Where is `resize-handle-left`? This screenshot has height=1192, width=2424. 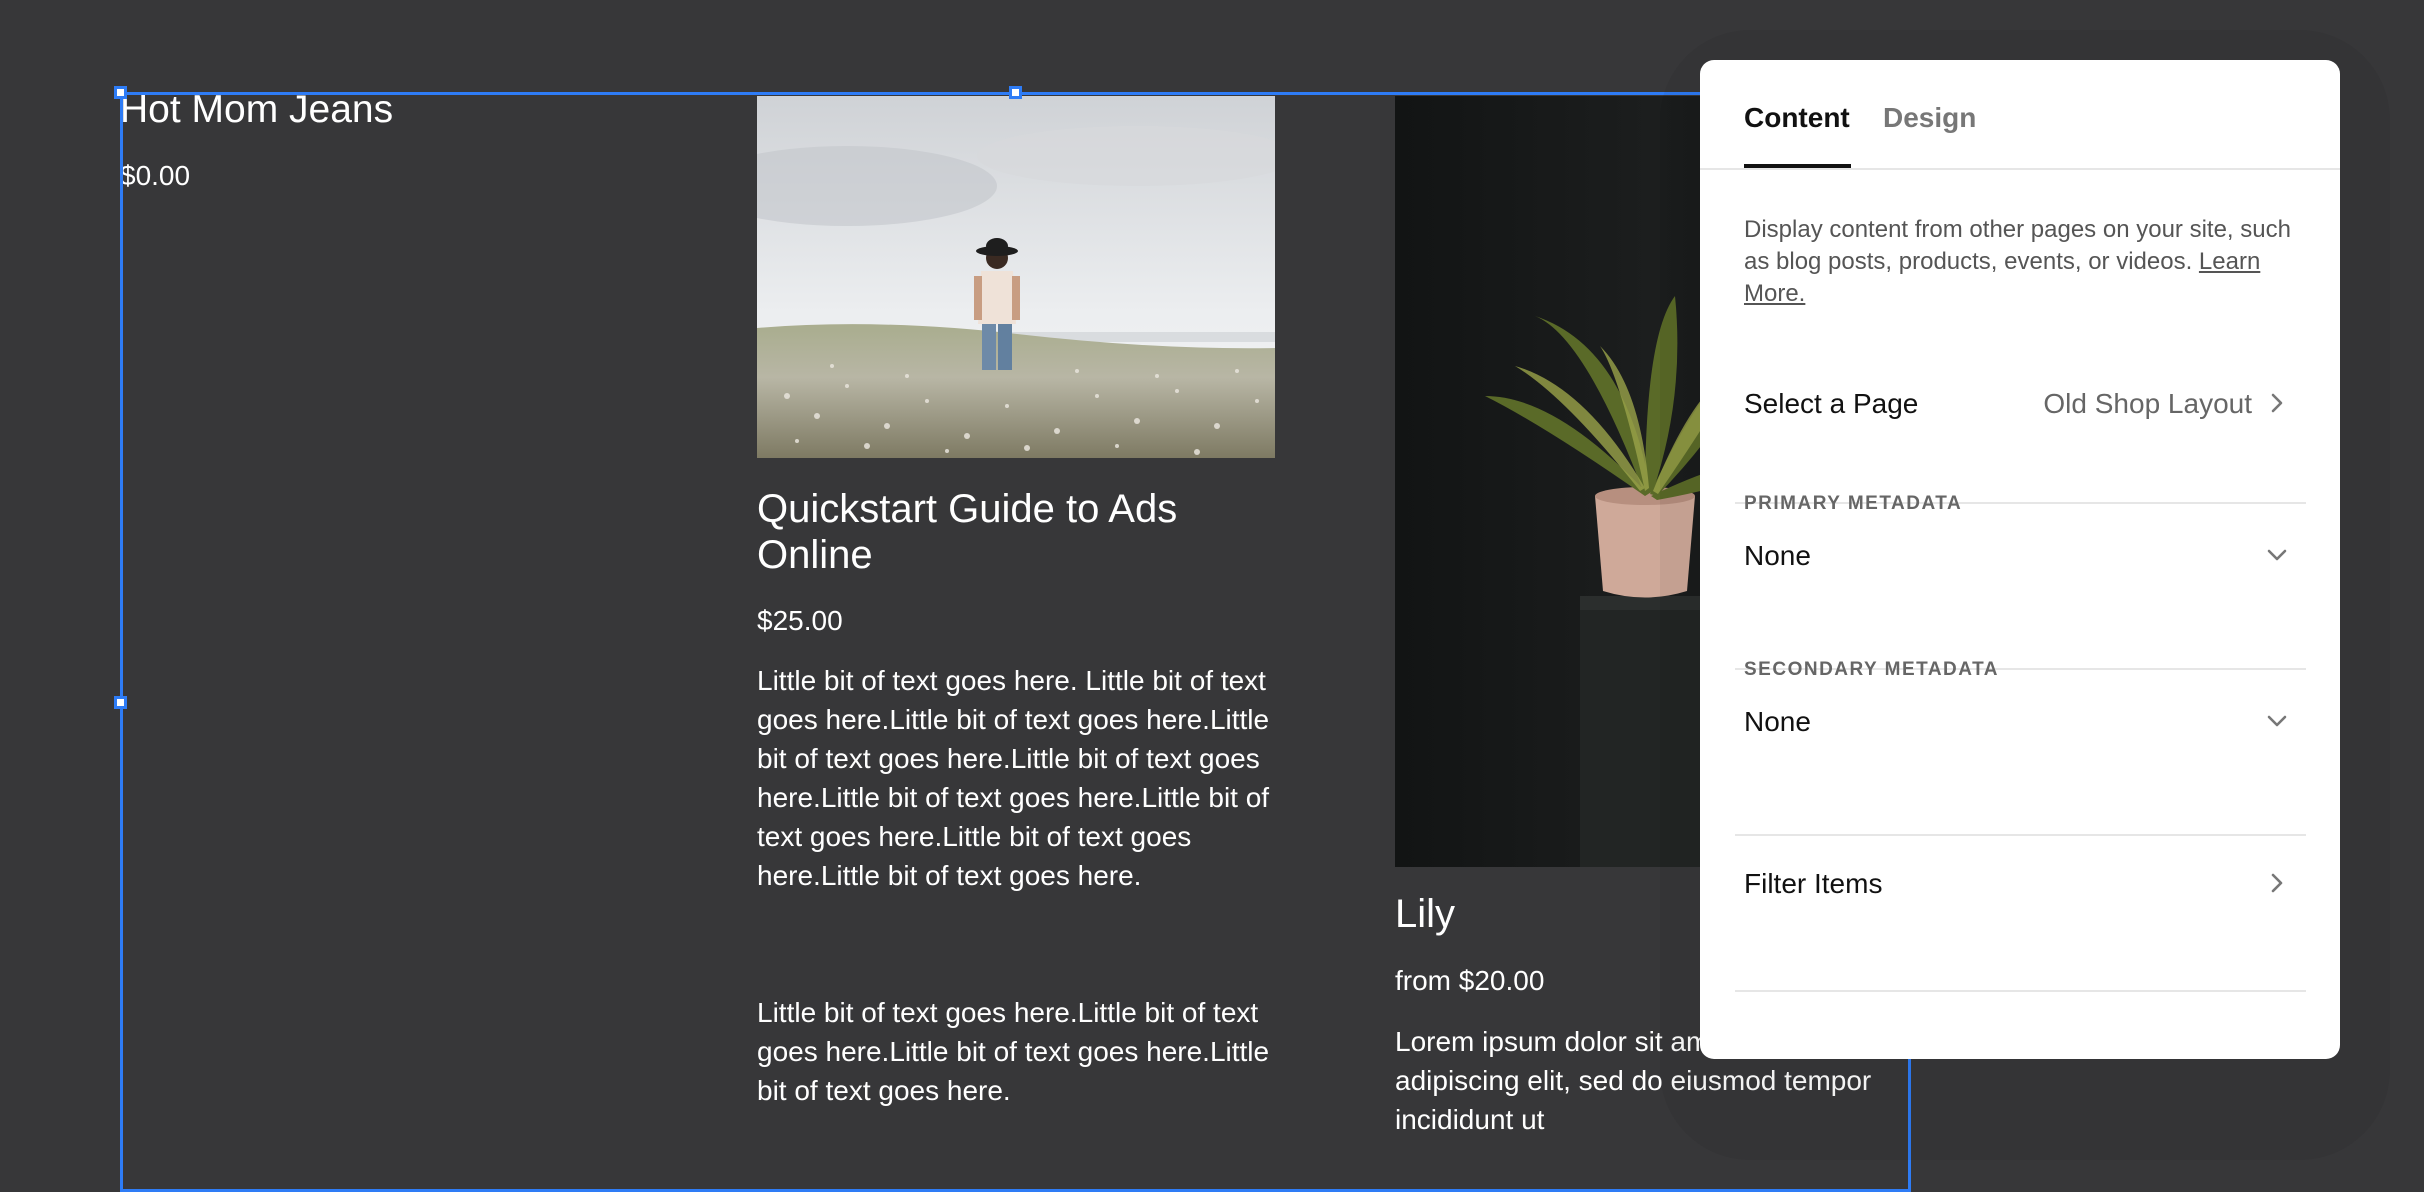
resize-handle-left is located at coordinates (120, 702).